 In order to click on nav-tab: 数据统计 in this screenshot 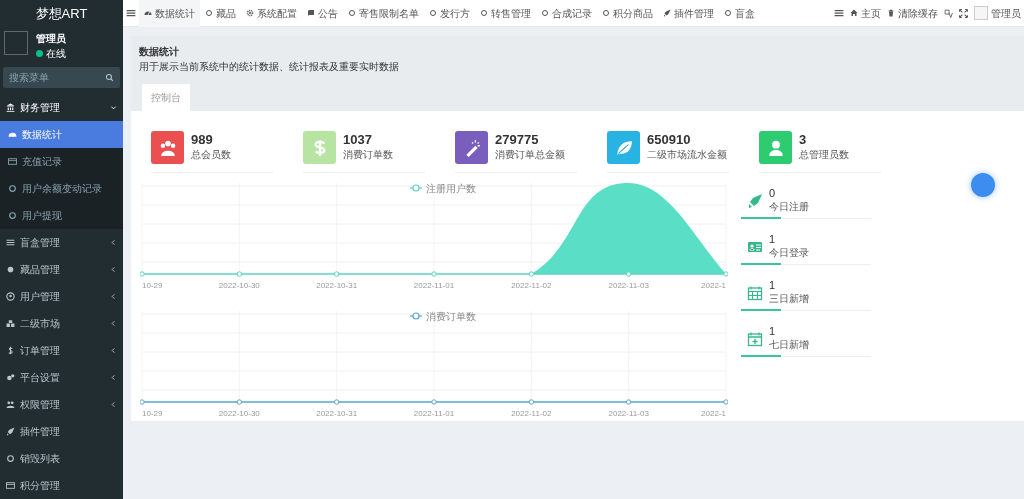, I will do `click(169, 13)`.